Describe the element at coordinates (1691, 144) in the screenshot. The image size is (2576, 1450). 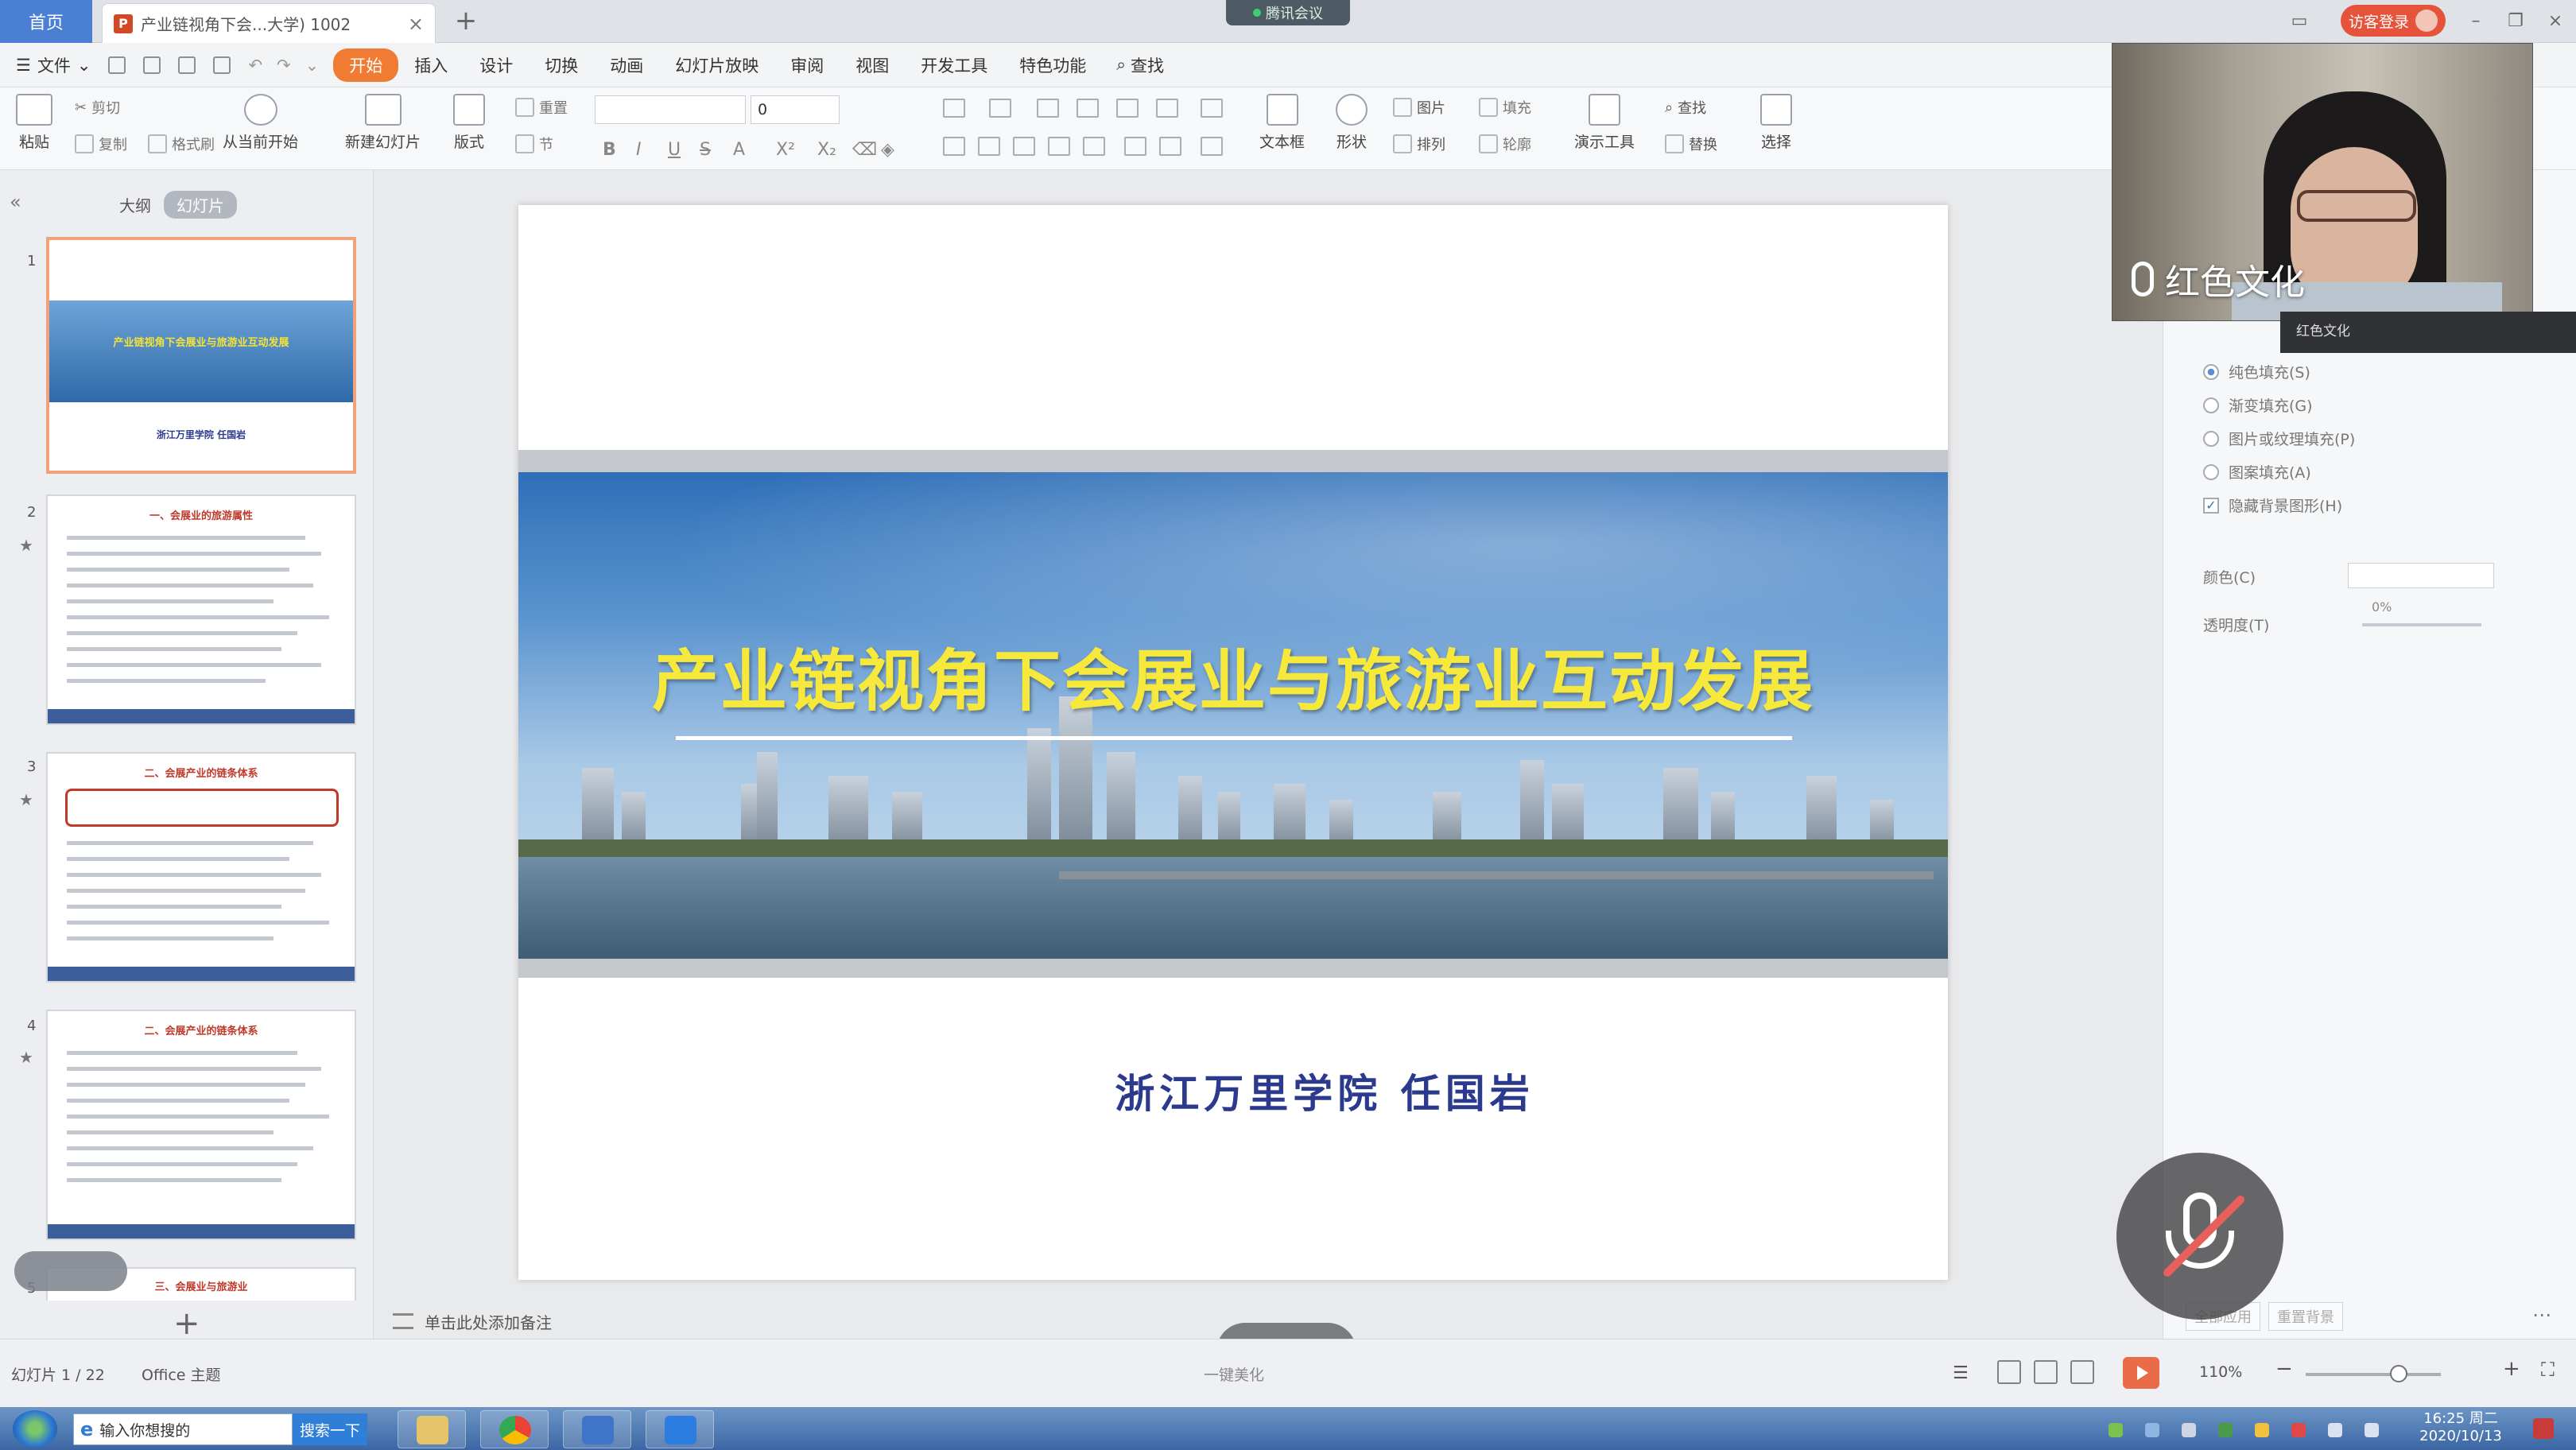
I see `replace-button: 替换` at that location.